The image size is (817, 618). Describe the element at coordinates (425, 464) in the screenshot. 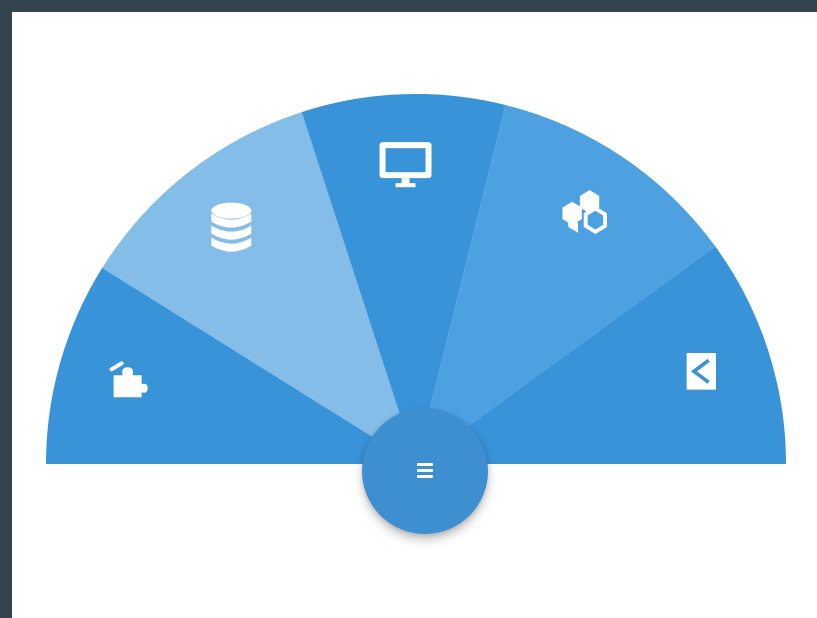

I see `hamburger-icon` at that location.